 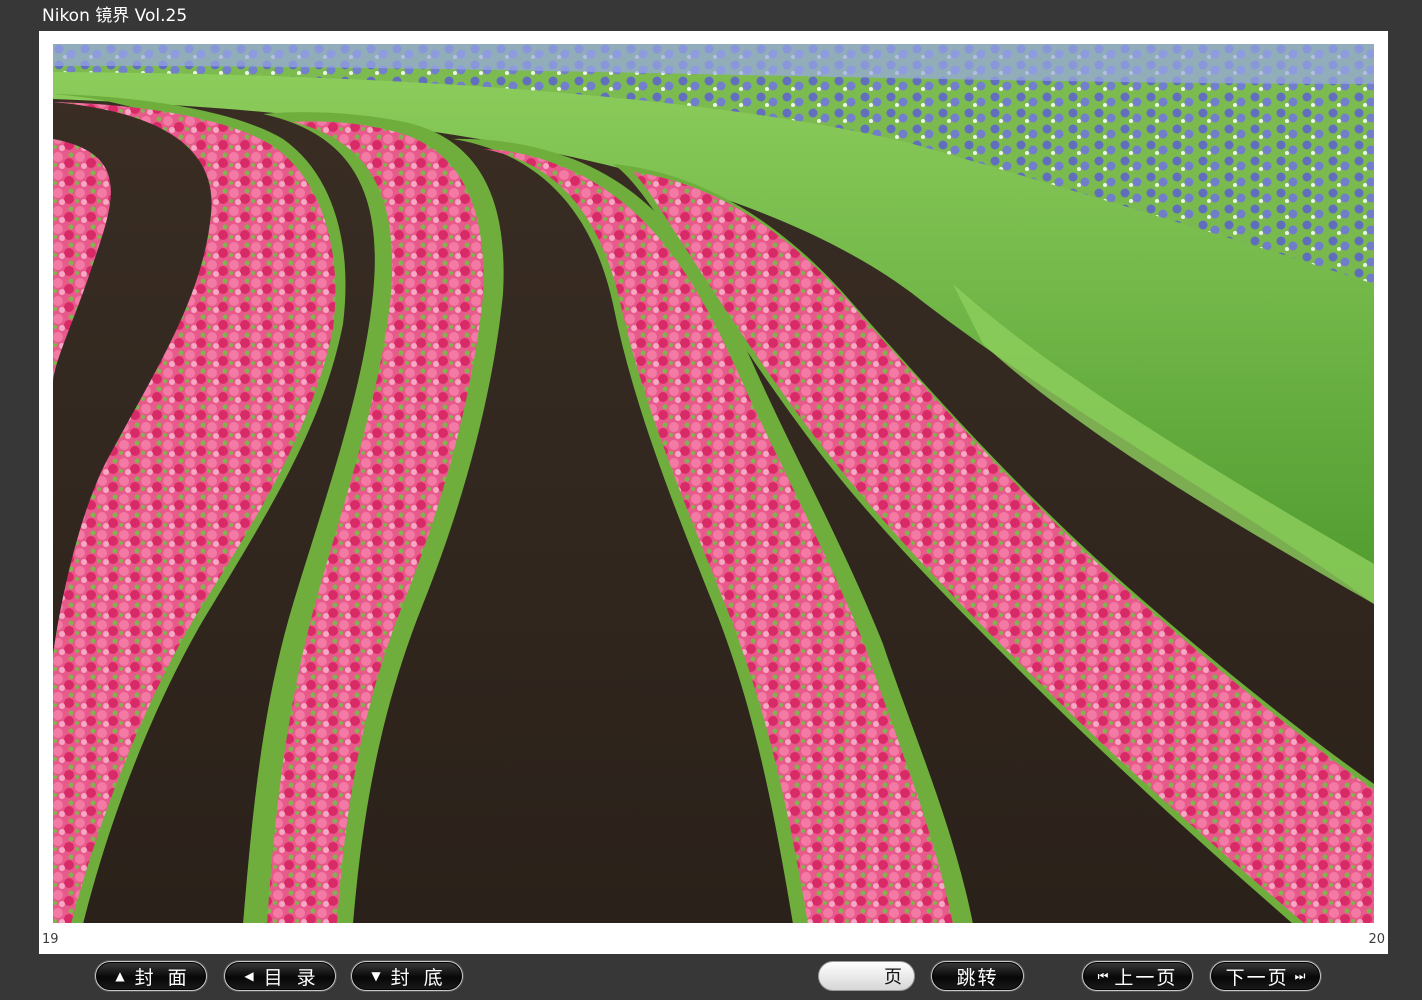 I want to click on previous-page-label: 上一页, so click(x=1146, y=977).